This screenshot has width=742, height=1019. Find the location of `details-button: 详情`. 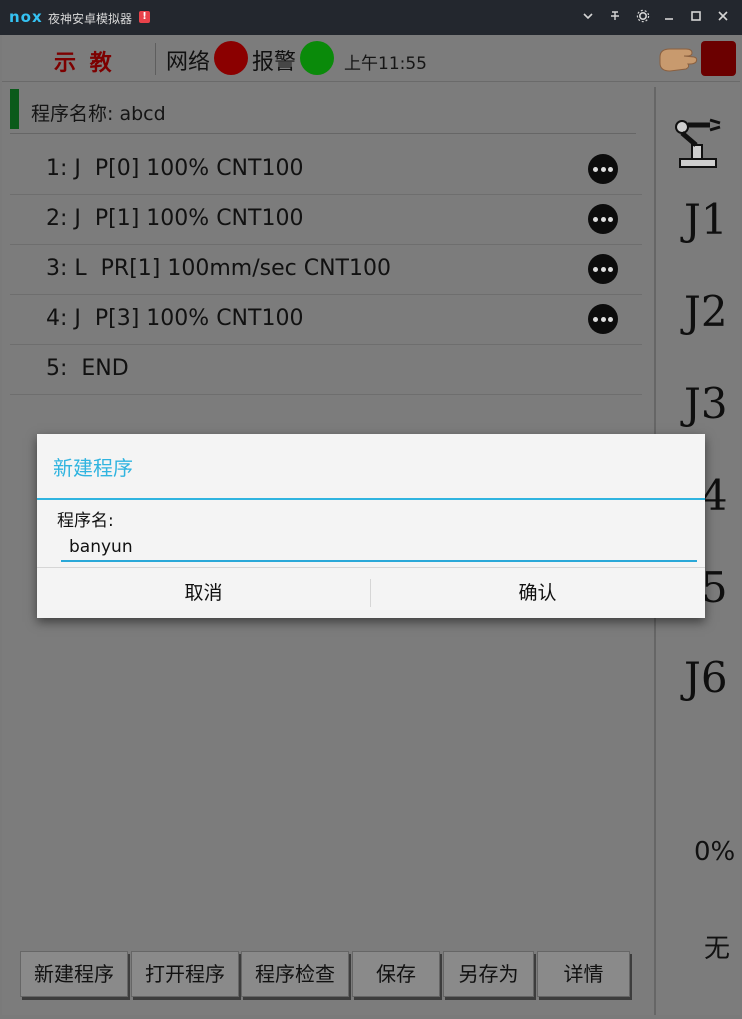

details-button: 详情 is located at coordinates (583, 974).